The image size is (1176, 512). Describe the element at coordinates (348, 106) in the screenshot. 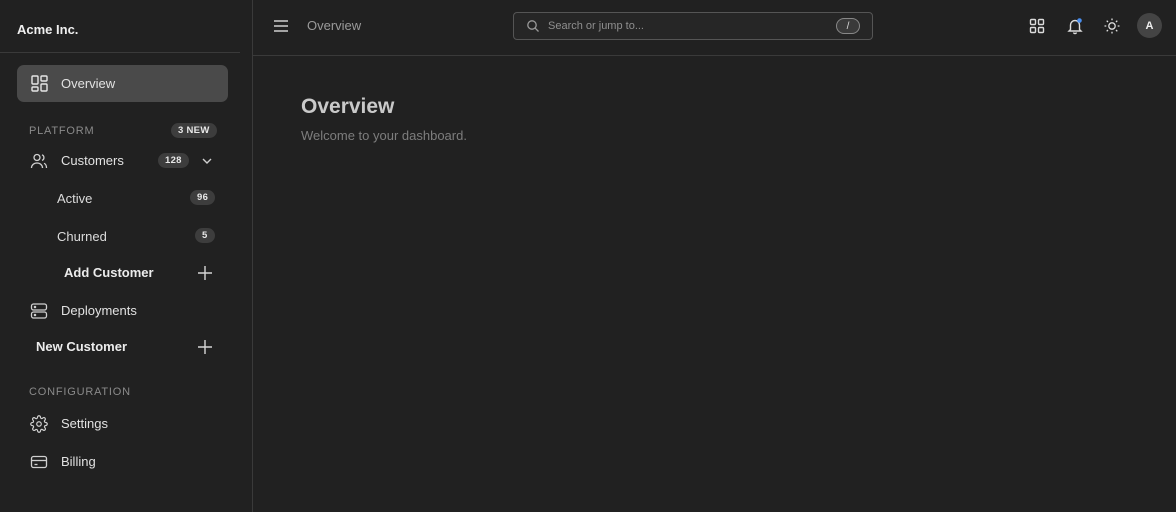

I see `page-title: Overview` at that location.